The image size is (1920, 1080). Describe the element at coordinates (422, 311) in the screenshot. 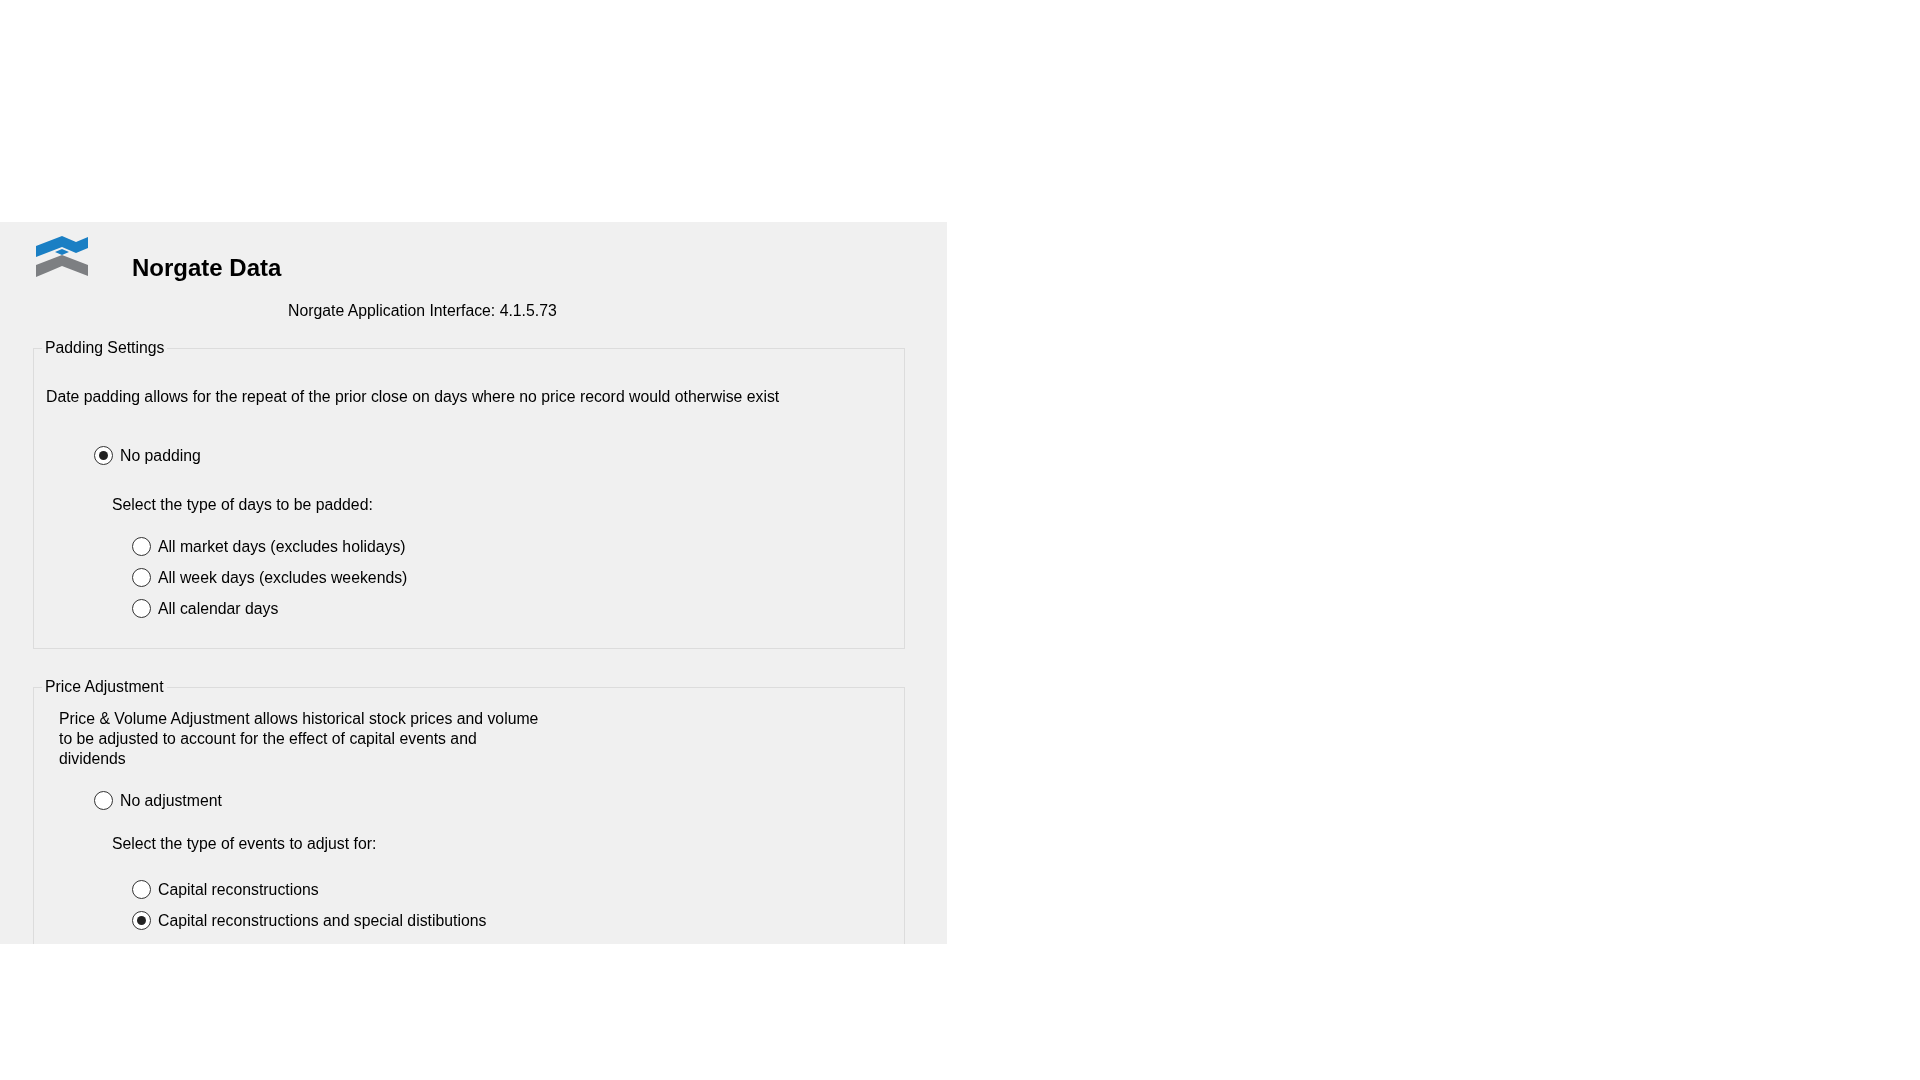

I see `version-text: Norgate Application Interface: 4.1.5.73` at that location.